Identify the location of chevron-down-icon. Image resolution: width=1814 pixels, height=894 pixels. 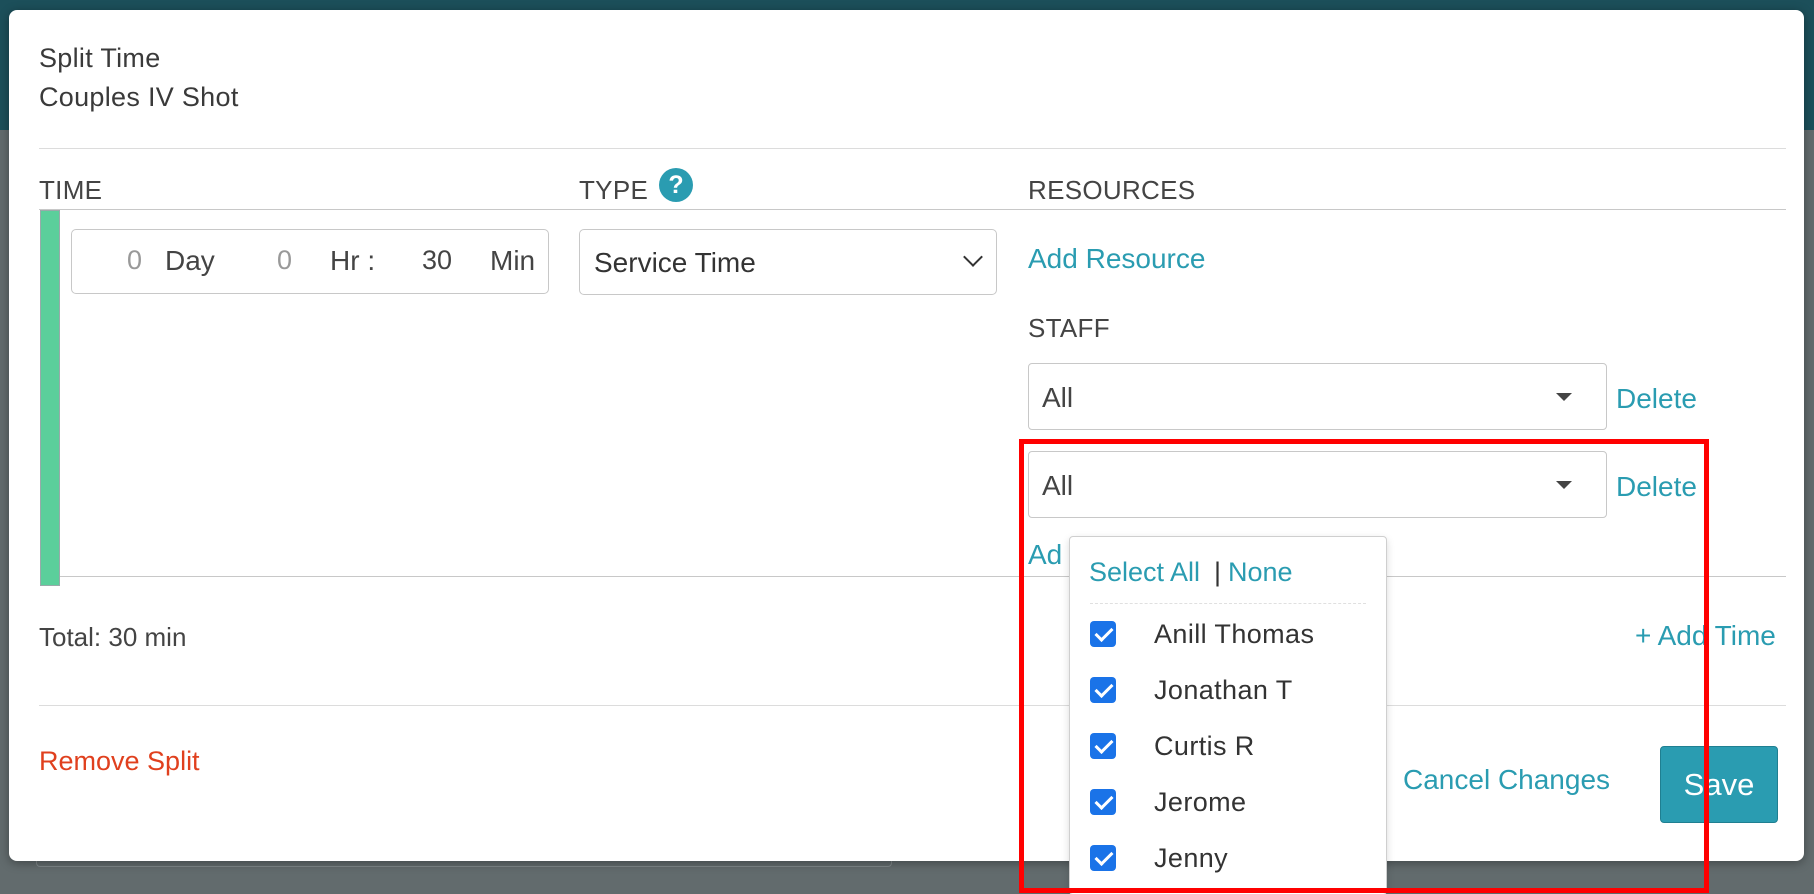
(973, 257).